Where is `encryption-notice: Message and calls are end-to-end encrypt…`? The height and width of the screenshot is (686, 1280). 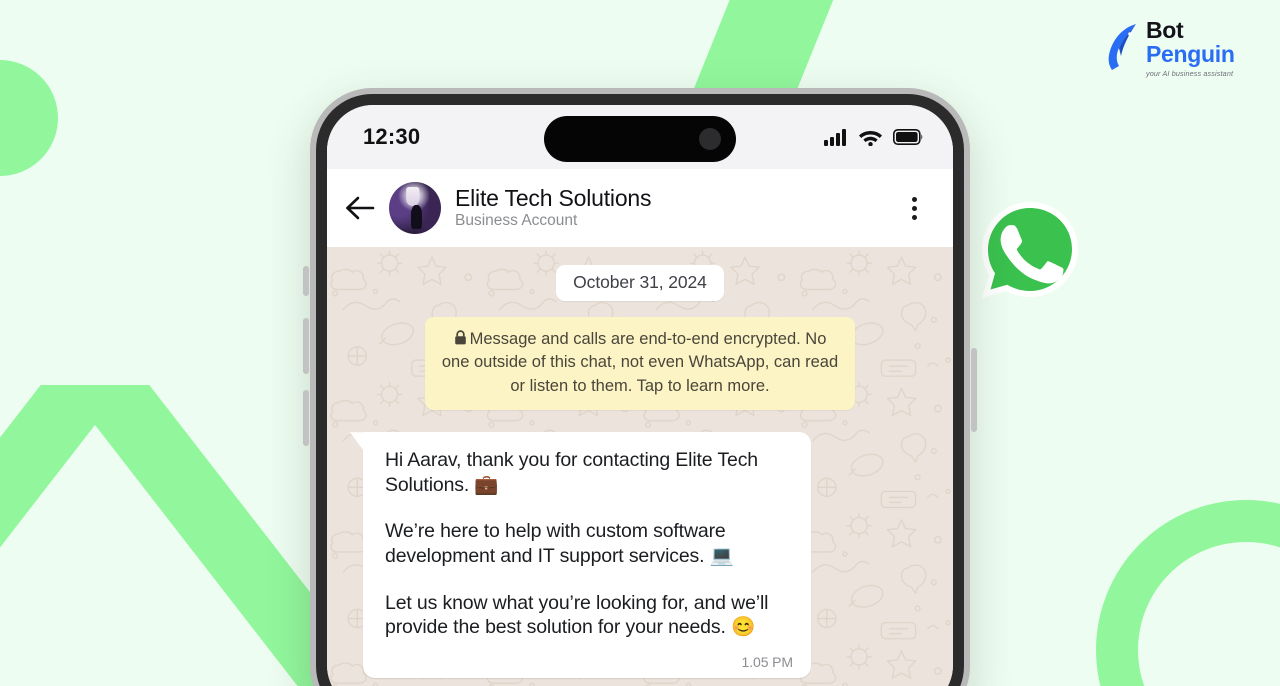
encryption-notice: Message and calls are end-to-end encrypt… is located at coordinates (640, 364).